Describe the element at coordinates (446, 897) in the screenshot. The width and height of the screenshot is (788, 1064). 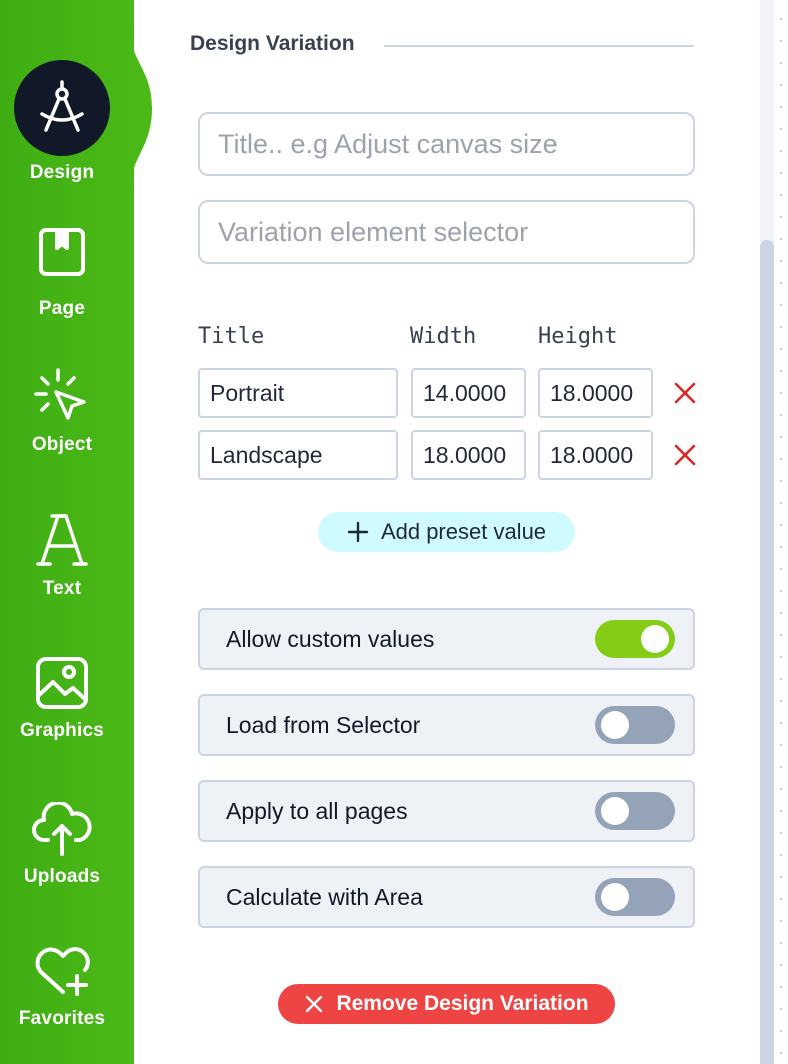
I see `toggle-row-calculate-with-area: Calculate with Area` at that location.